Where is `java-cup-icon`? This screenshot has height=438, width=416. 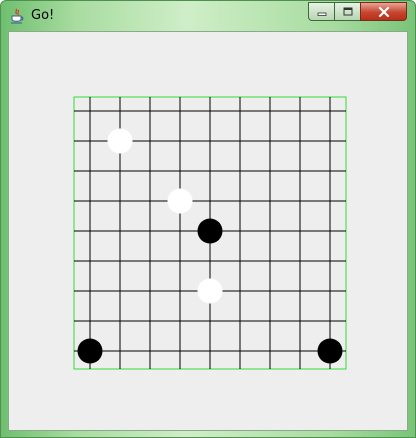 java-cup-icon is located at coordinates (17, 16).